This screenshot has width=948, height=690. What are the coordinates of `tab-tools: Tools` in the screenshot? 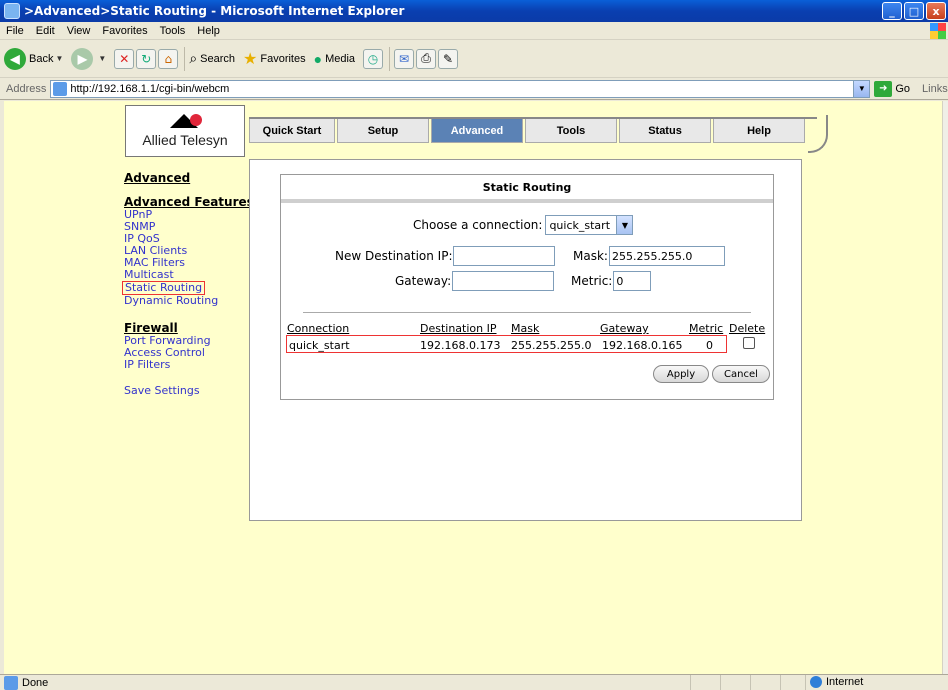 It's located at (571, 131).